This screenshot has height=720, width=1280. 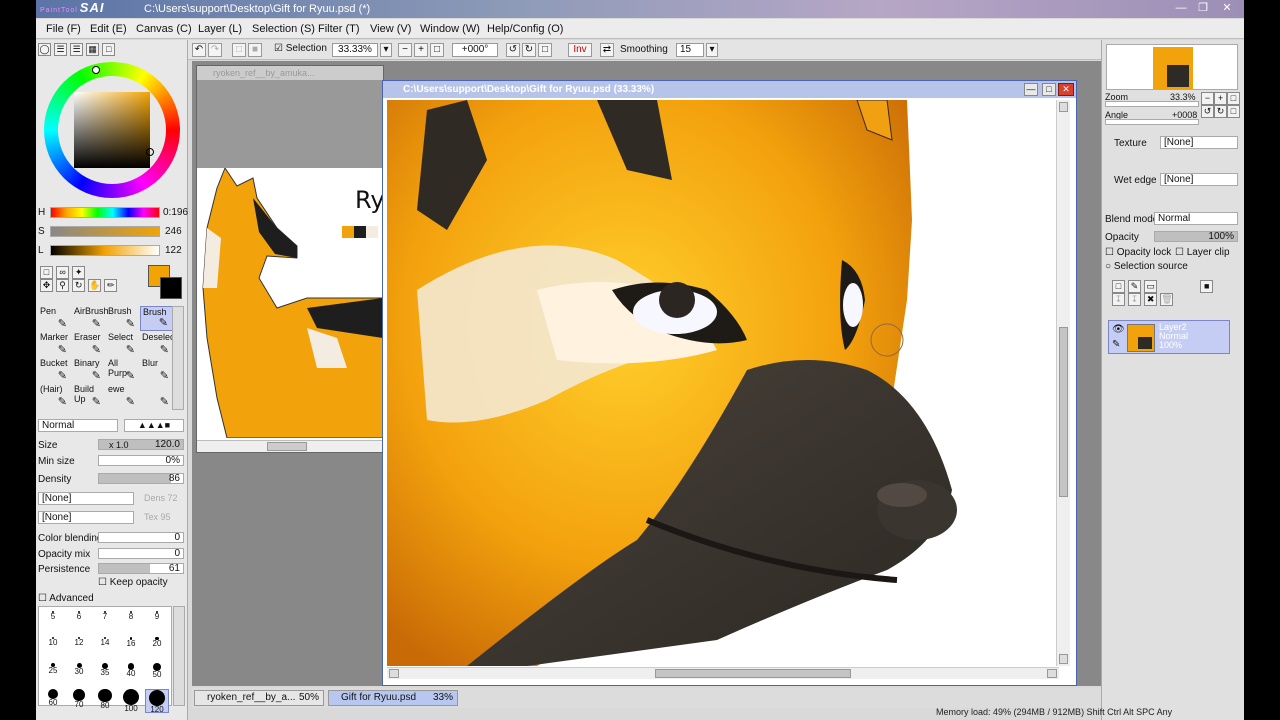 I want to click on merge-down-icon: ↧, so click(x=1135, y=299).